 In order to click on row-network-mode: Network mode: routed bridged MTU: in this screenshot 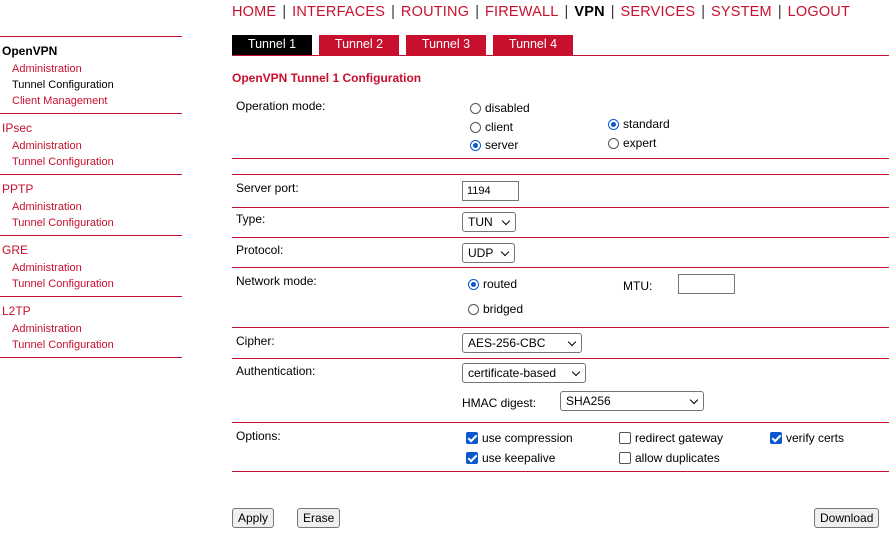, I will do `click(560, 298)`.